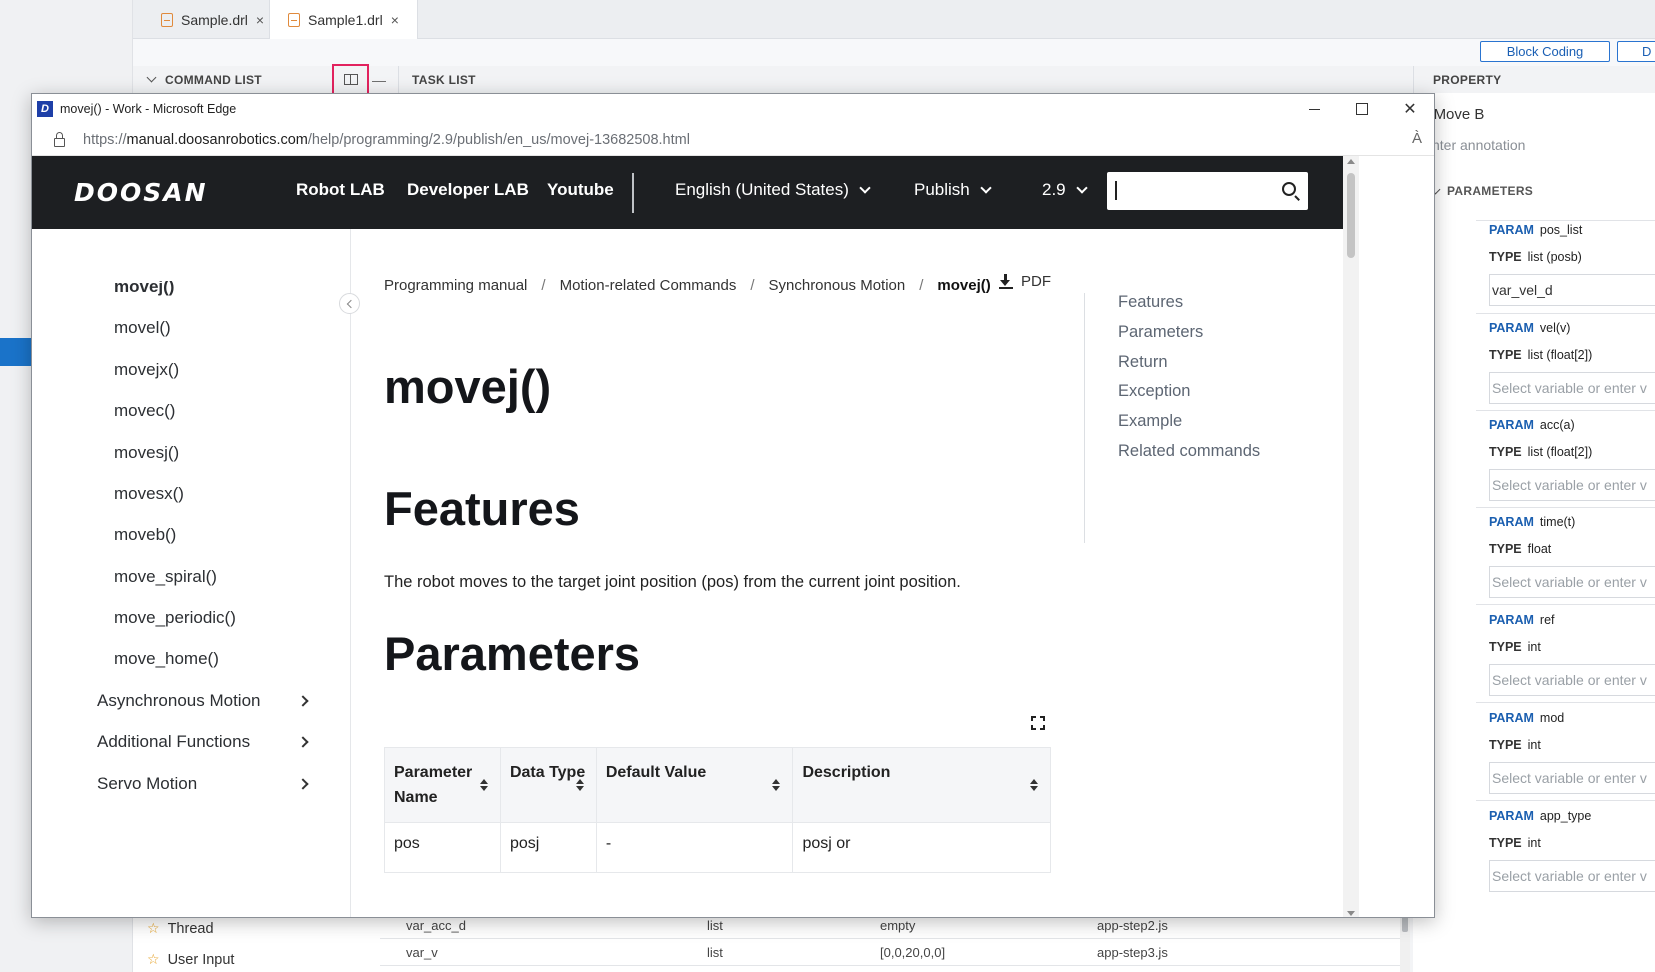 The image size is (1655, 972). I want to click on nav-robot-lab: Robot LAB, so click(340, 190).